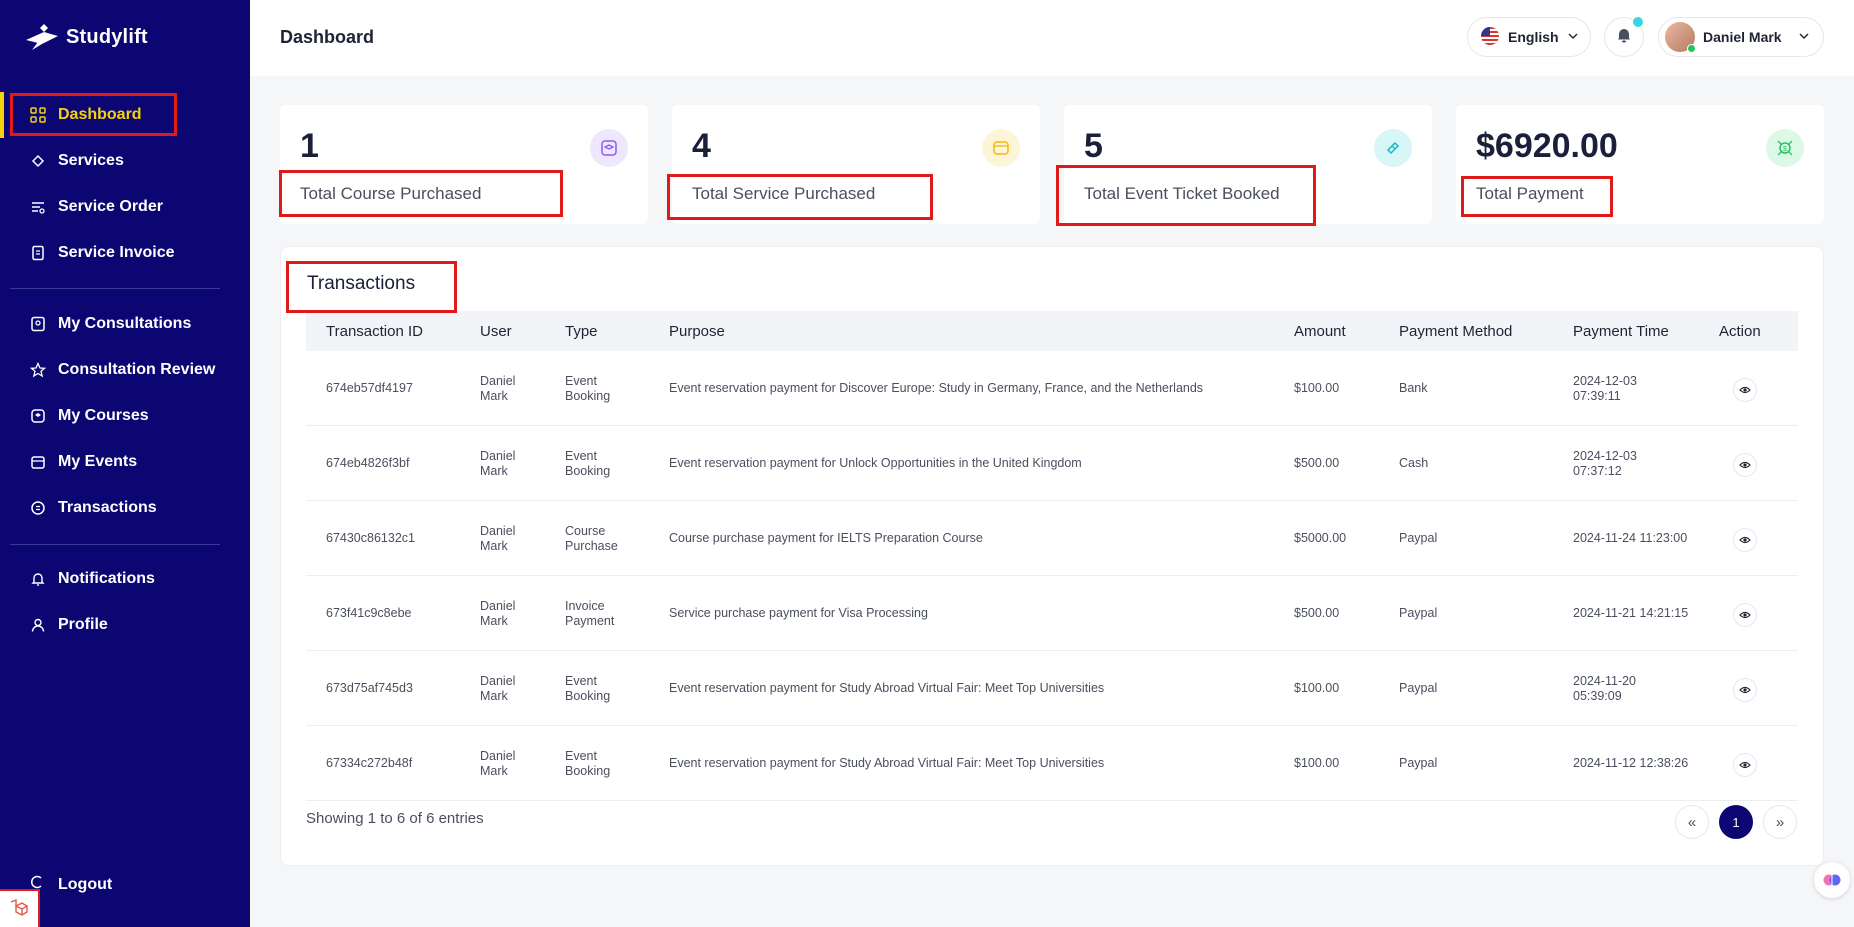 Image resolution: width=1854 pixels, height=927 pixels. What do you see at coordinates (38, 625) in the screenshot?
I see `user-icon` at bounding box center [38, 625].